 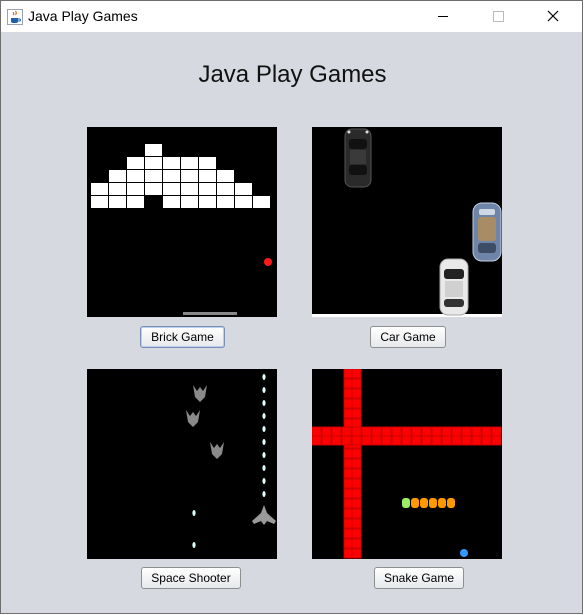 What do you see at coordinates (191, 578) in the screenshot?
I see `space-shooter-button: Space Shooter` at bounding box center [191, 578].